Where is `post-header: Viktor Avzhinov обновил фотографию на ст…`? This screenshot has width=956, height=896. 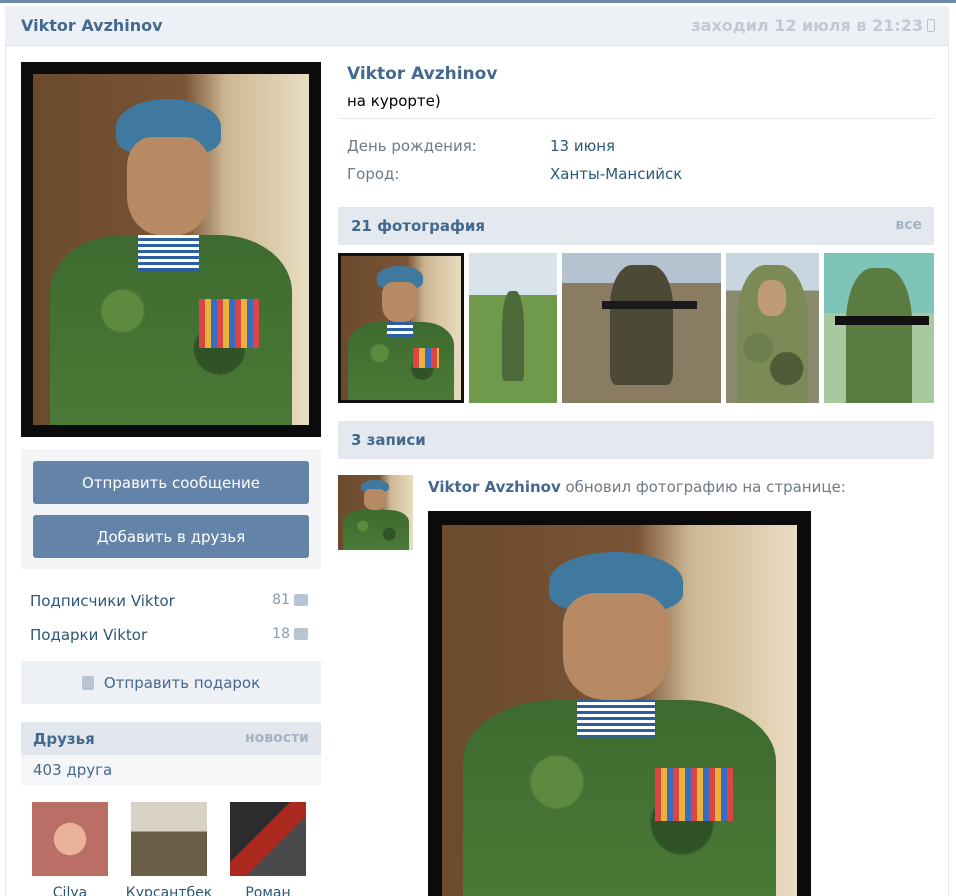 post-header: Viktor Avzhinov обновил фотографию на ст… is located at coordinates (637, 487).